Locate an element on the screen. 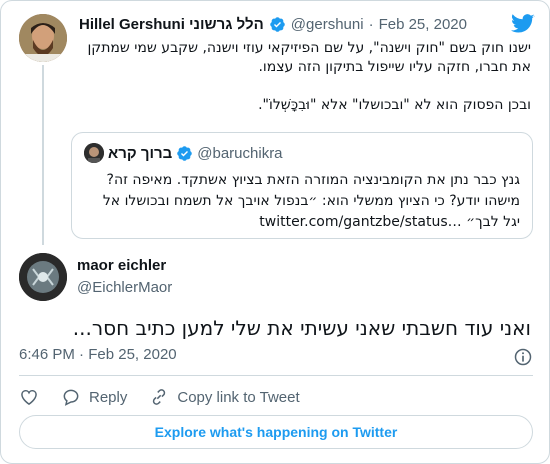 This screenshot has height=464, width=550. reply-button: Reply is located at coordinates (94, 397).